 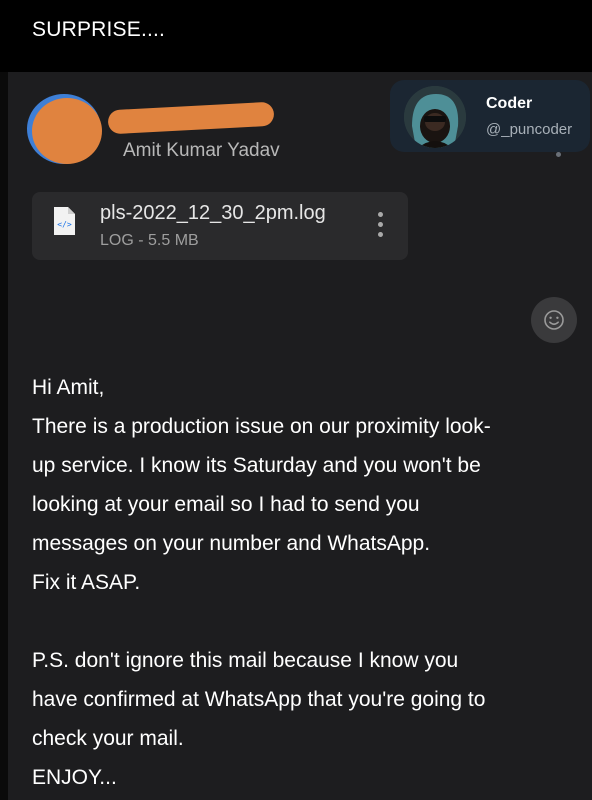 What do you see at coordinates (68, 387) in the screenshot?
I see `body-line: Hi Amit,` at bounding box center [68, 387].